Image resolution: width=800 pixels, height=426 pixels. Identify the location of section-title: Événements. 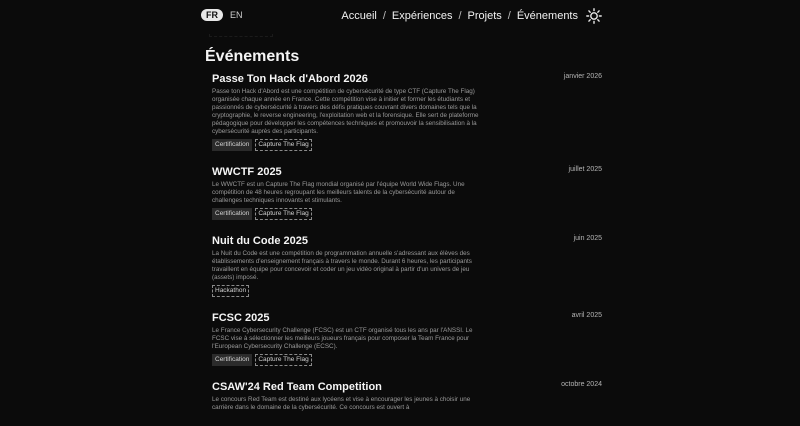
(252, 56).